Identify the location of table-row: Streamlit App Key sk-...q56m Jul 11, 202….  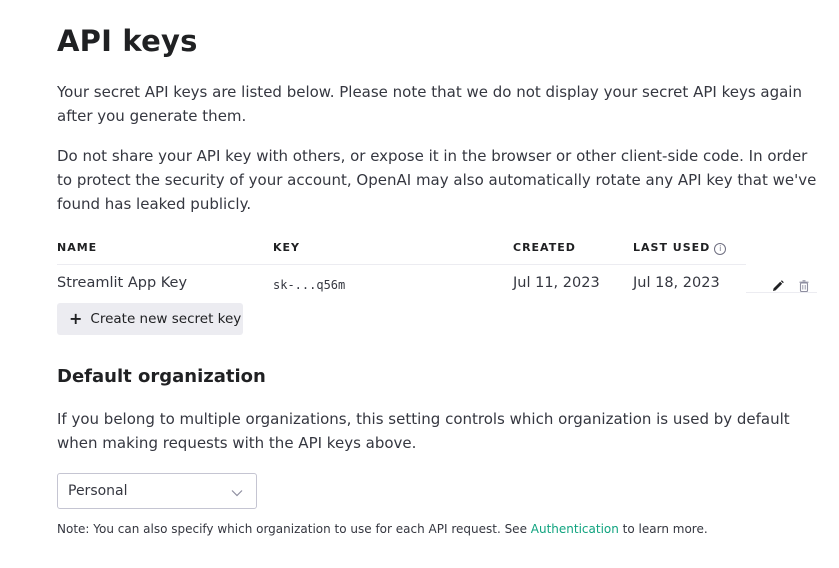
(437, 285).